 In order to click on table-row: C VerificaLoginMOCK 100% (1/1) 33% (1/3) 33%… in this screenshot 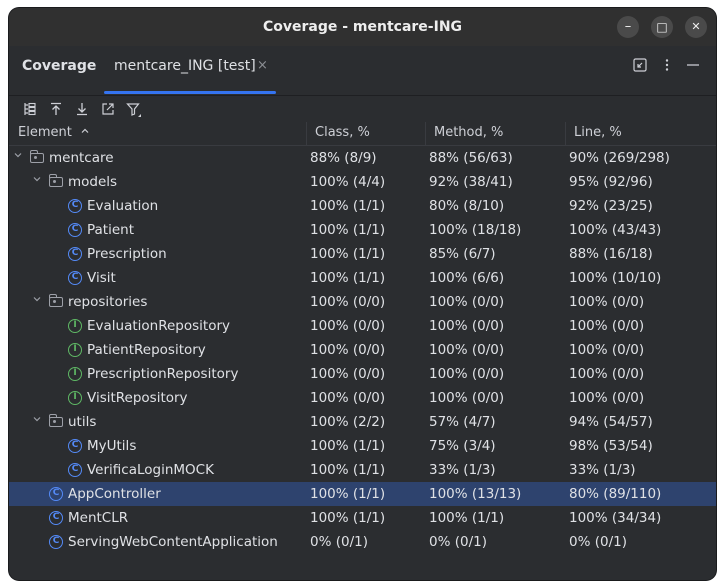, I will do `click(362, 470)`.